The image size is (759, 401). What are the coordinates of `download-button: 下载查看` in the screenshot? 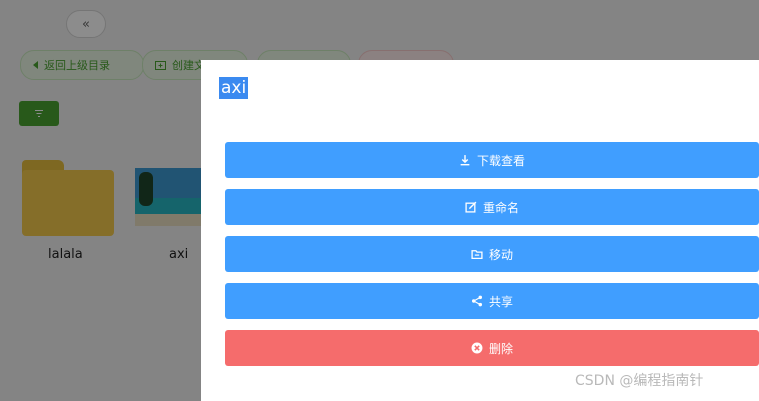 It's located at (492, 160).